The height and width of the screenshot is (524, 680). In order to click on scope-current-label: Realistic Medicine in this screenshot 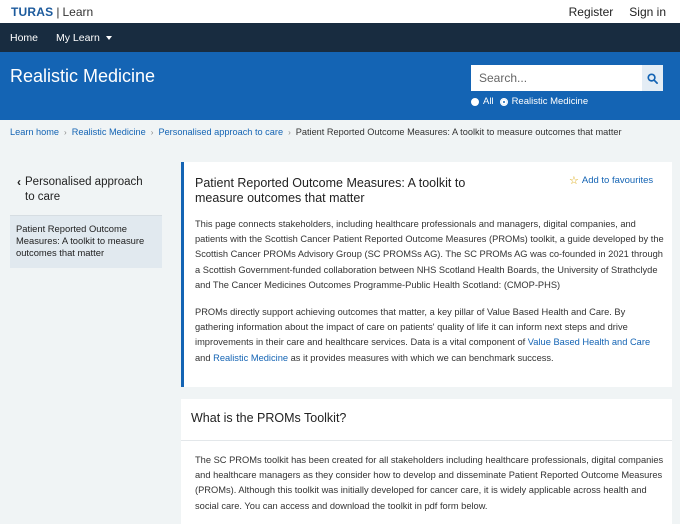, I will do `click(550, 101)`.